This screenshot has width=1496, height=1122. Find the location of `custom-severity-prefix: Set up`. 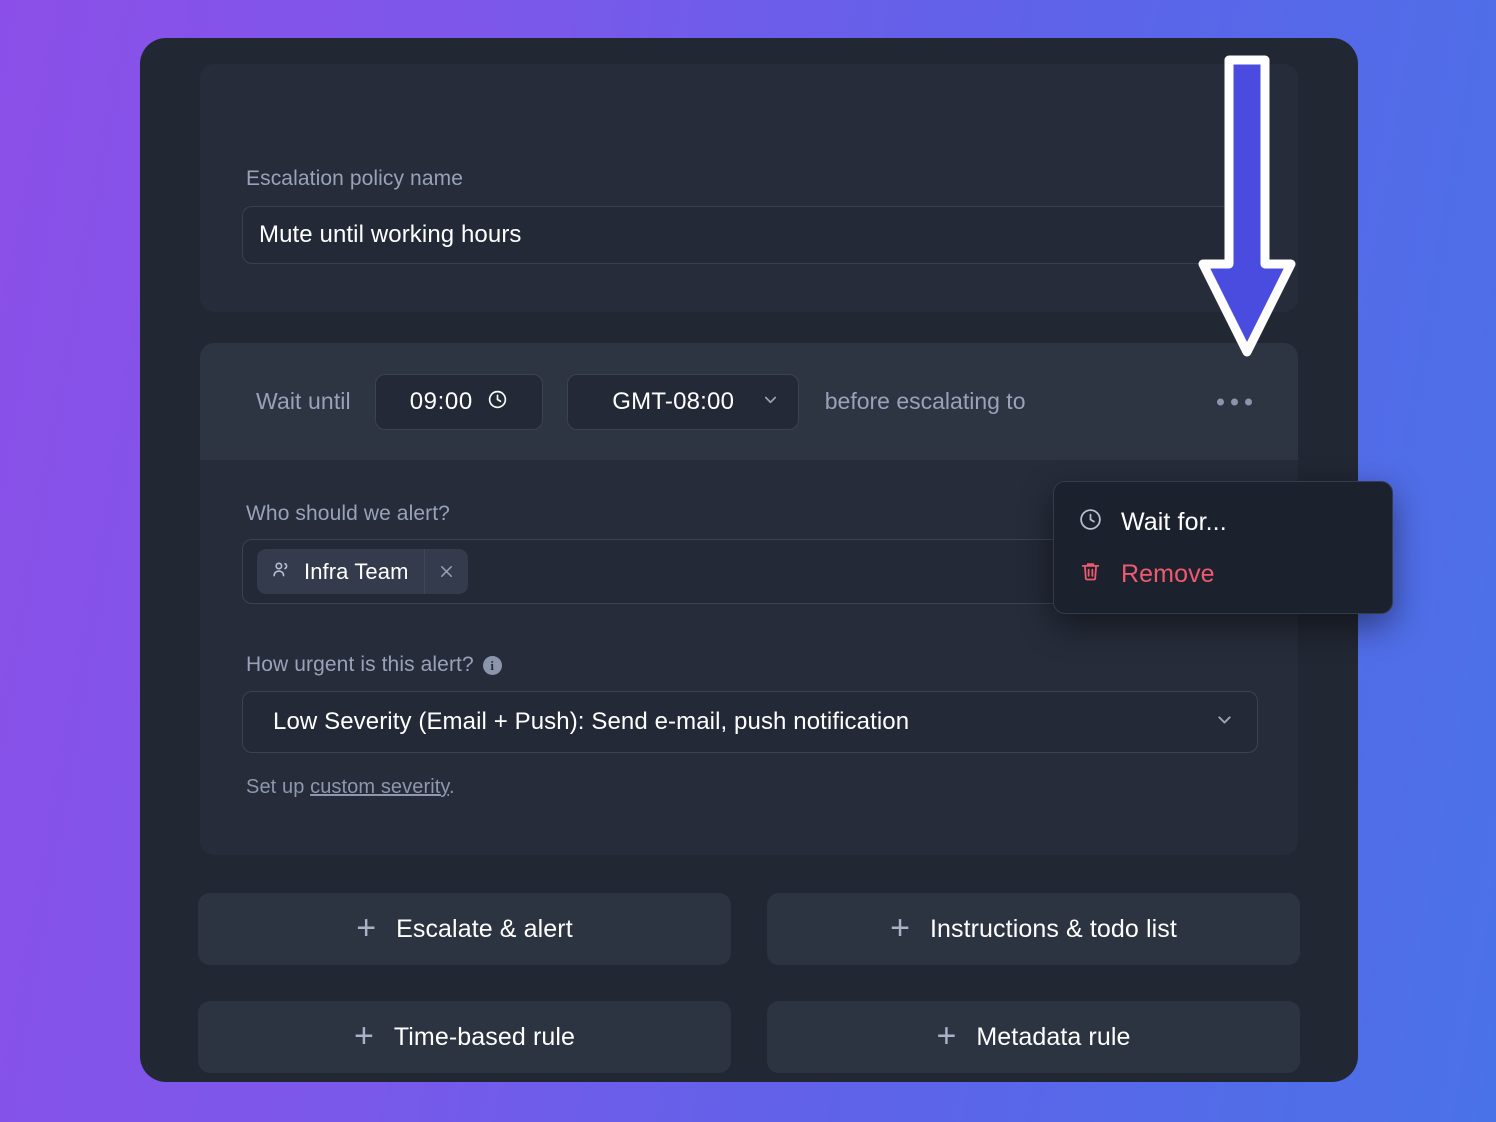

custom-severity-prefix: Set up is located at coordinates (278, 787).